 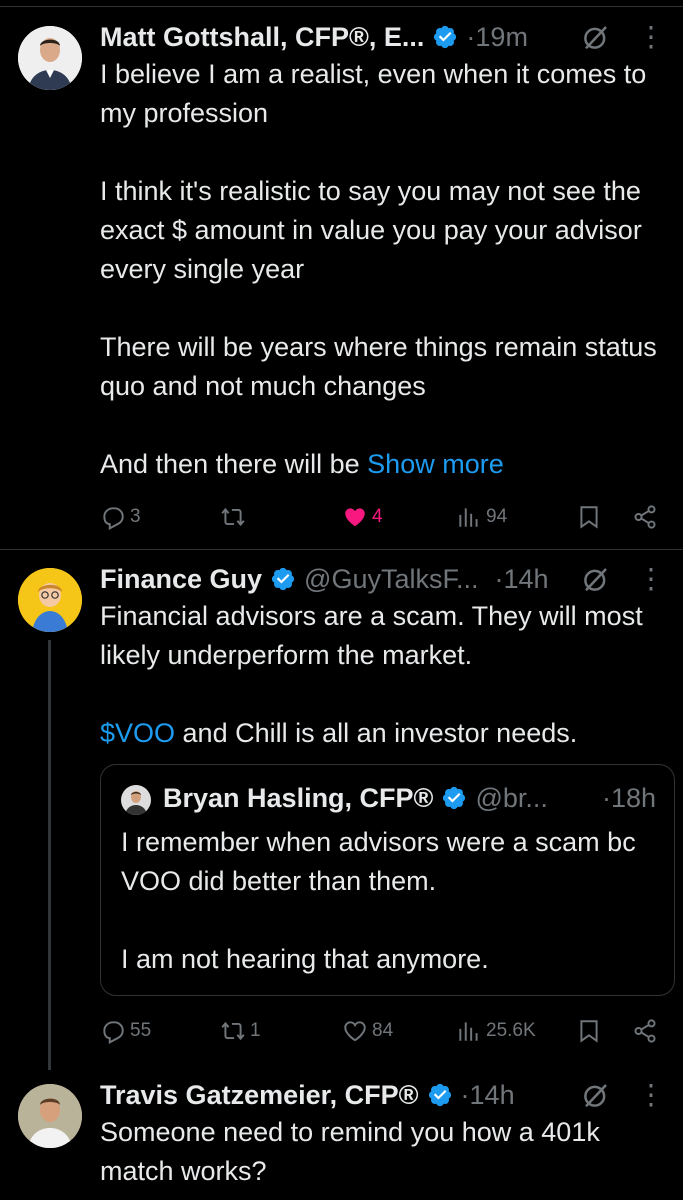 I want to click on reply-button: 55, so click(x=125, y=1031).